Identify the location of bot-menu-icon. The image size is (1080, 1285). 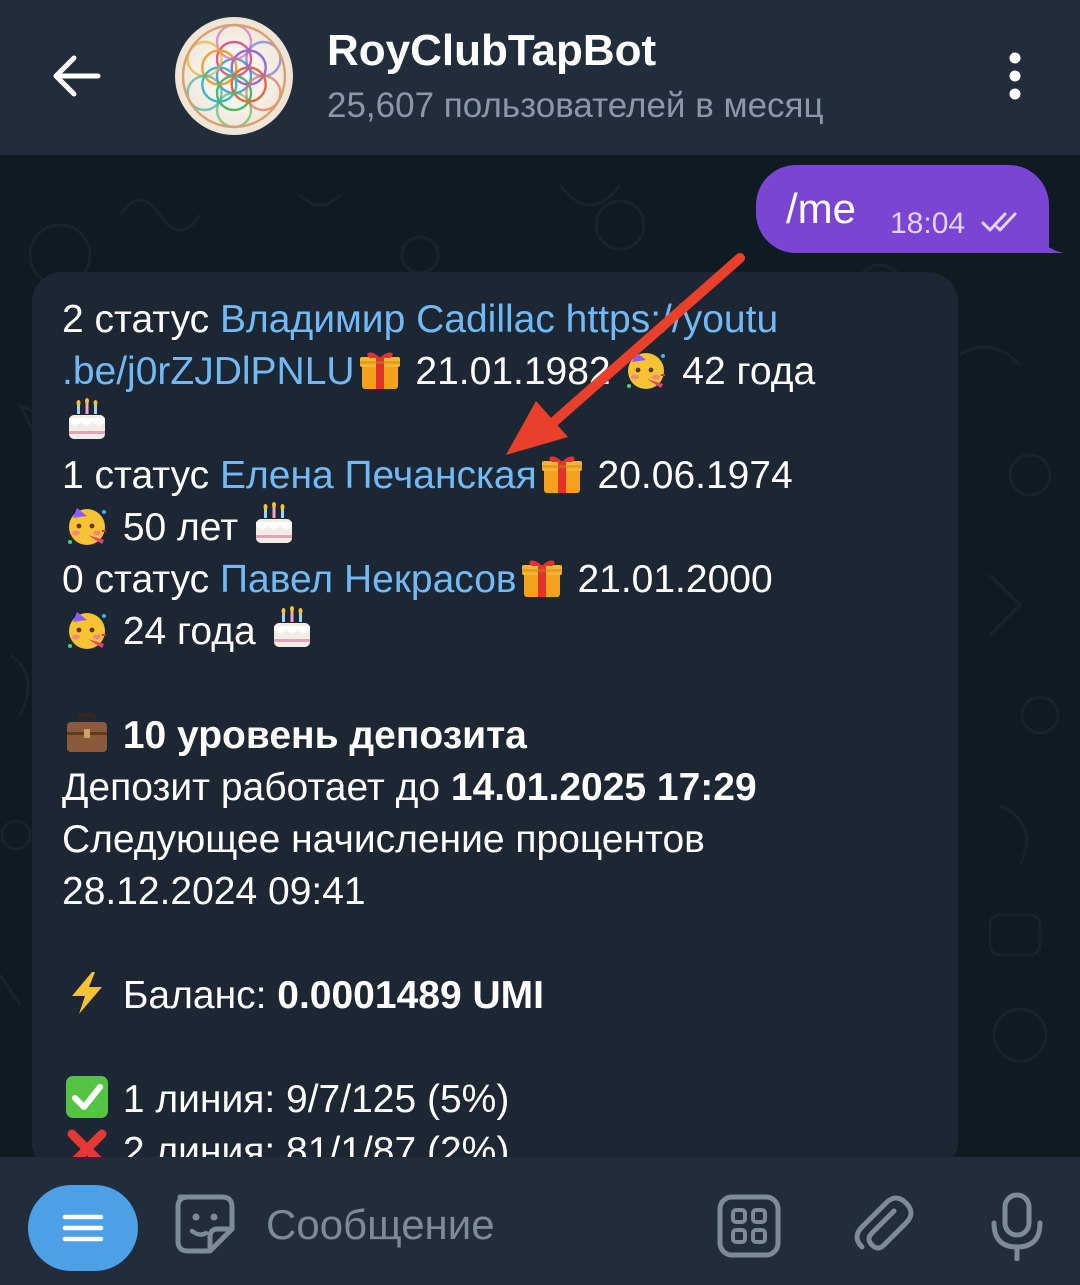
(83, 1228).